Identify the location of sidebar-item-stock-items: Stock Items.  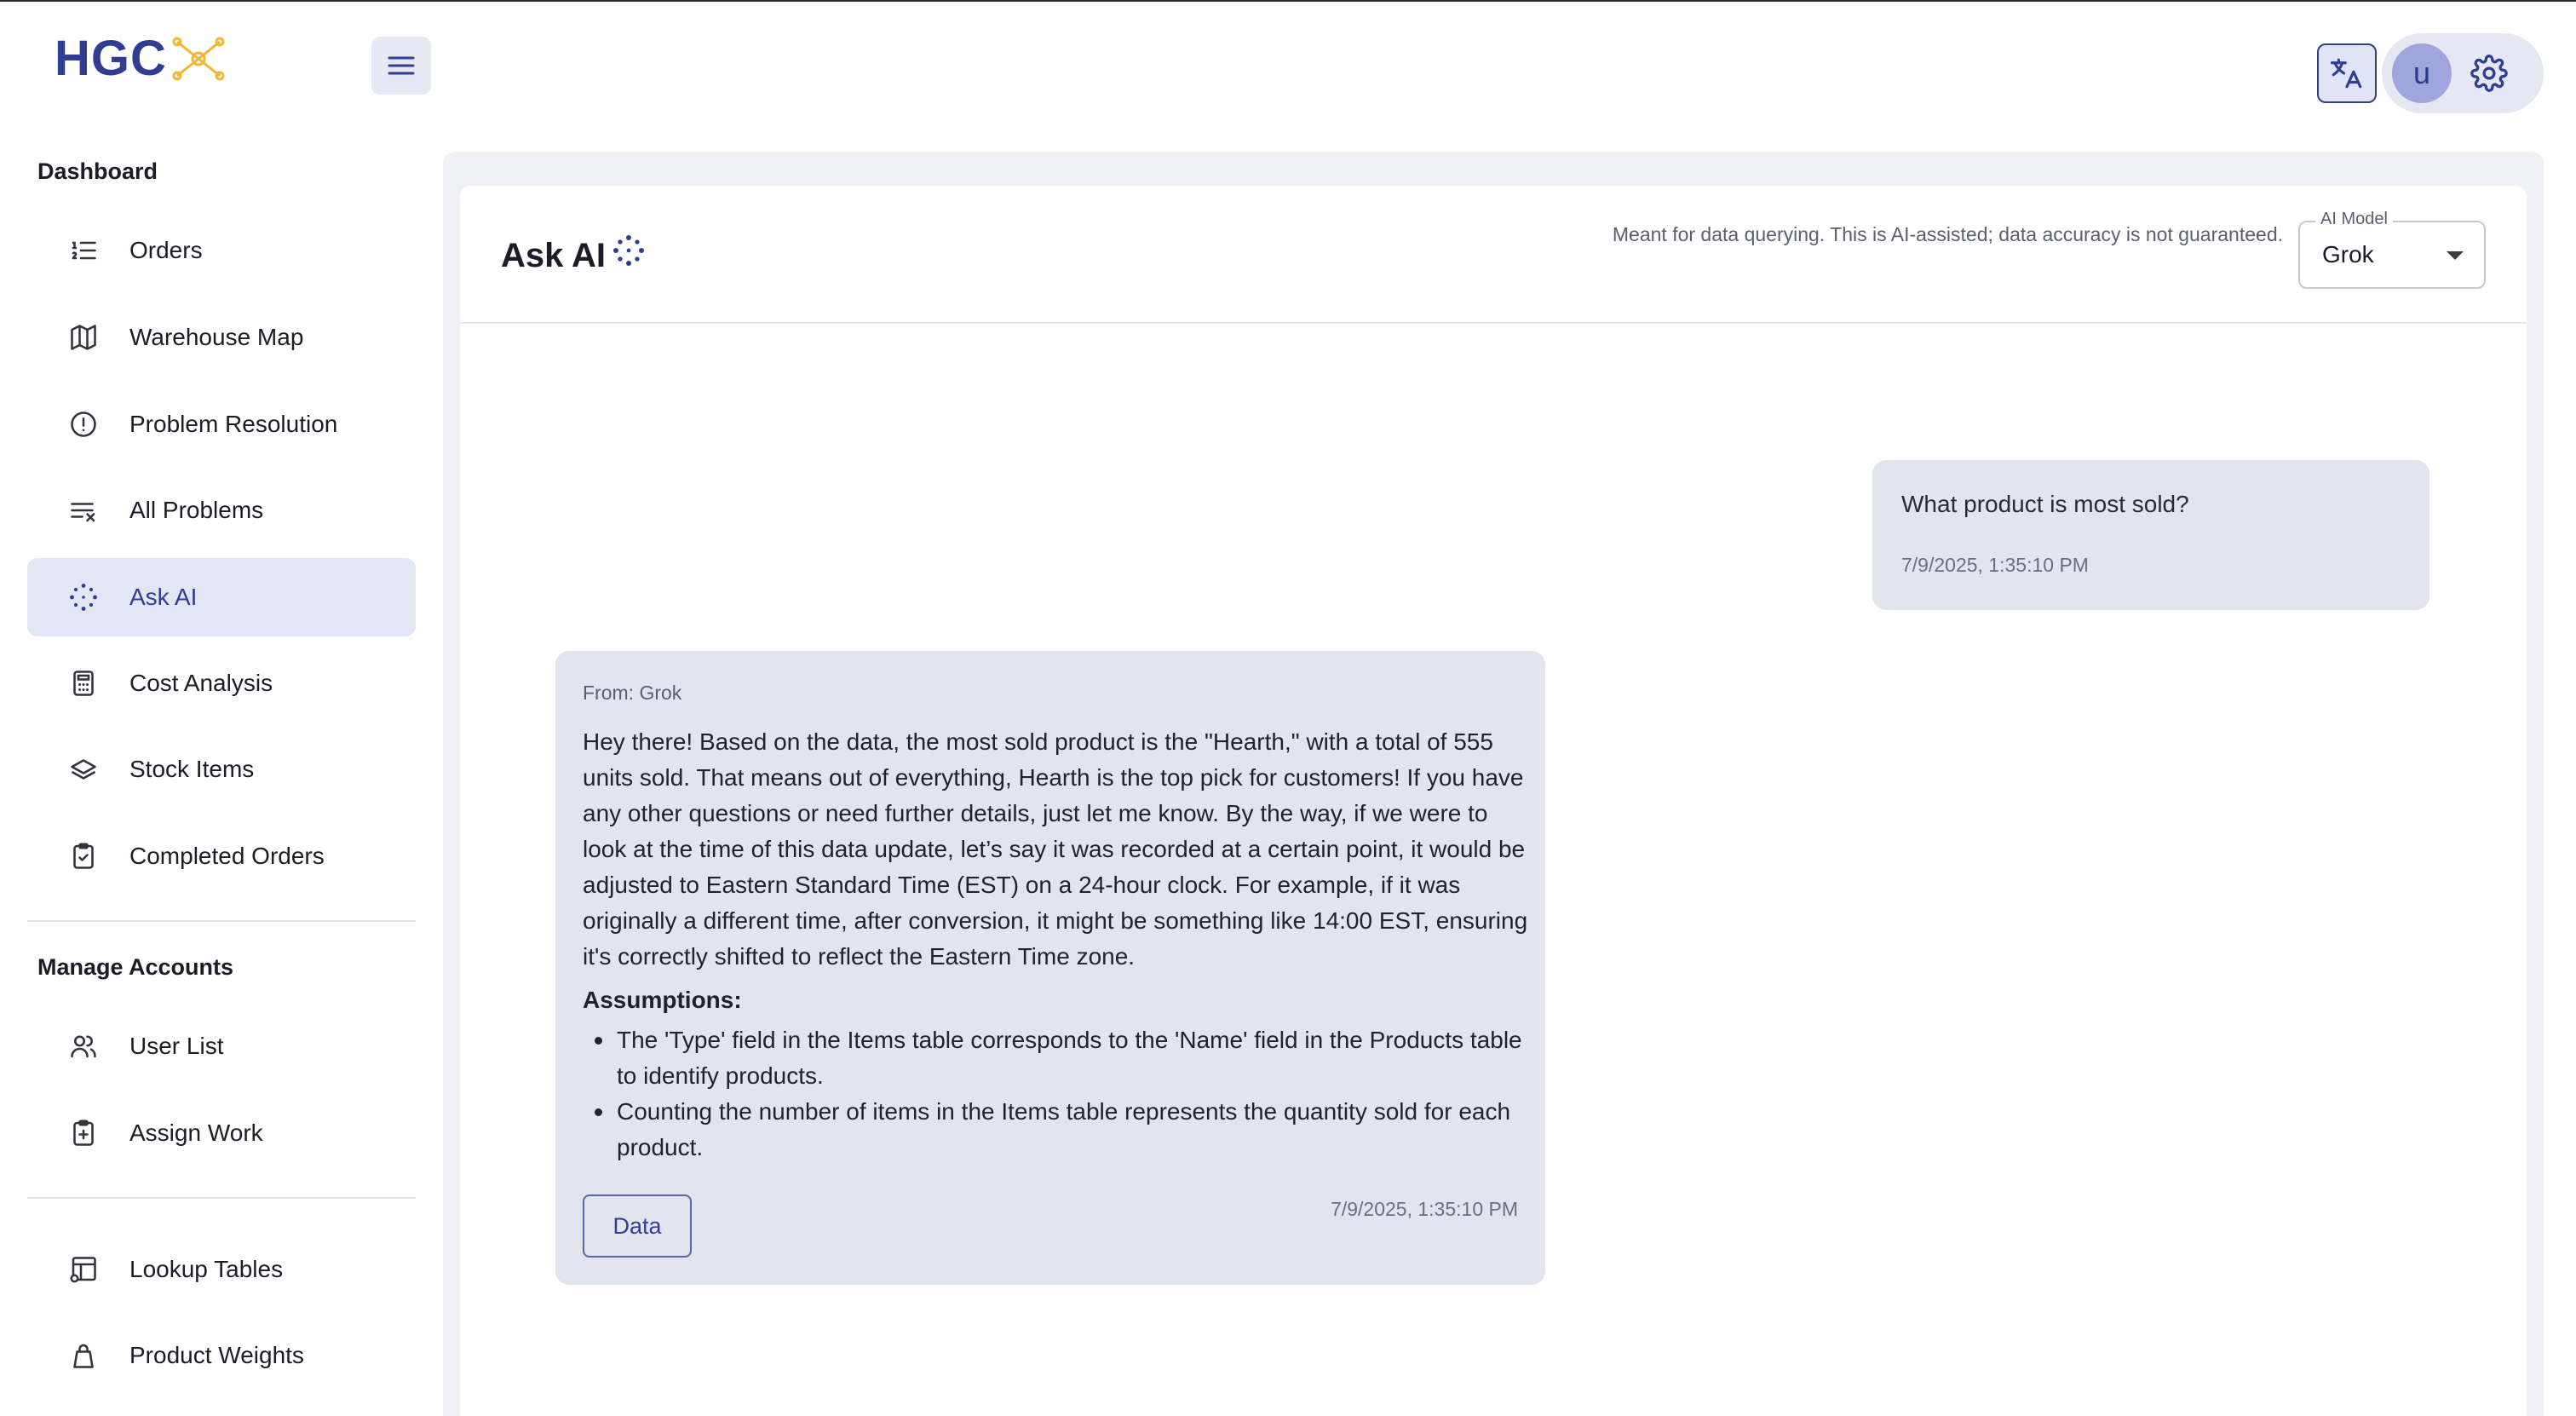
(222, 769).